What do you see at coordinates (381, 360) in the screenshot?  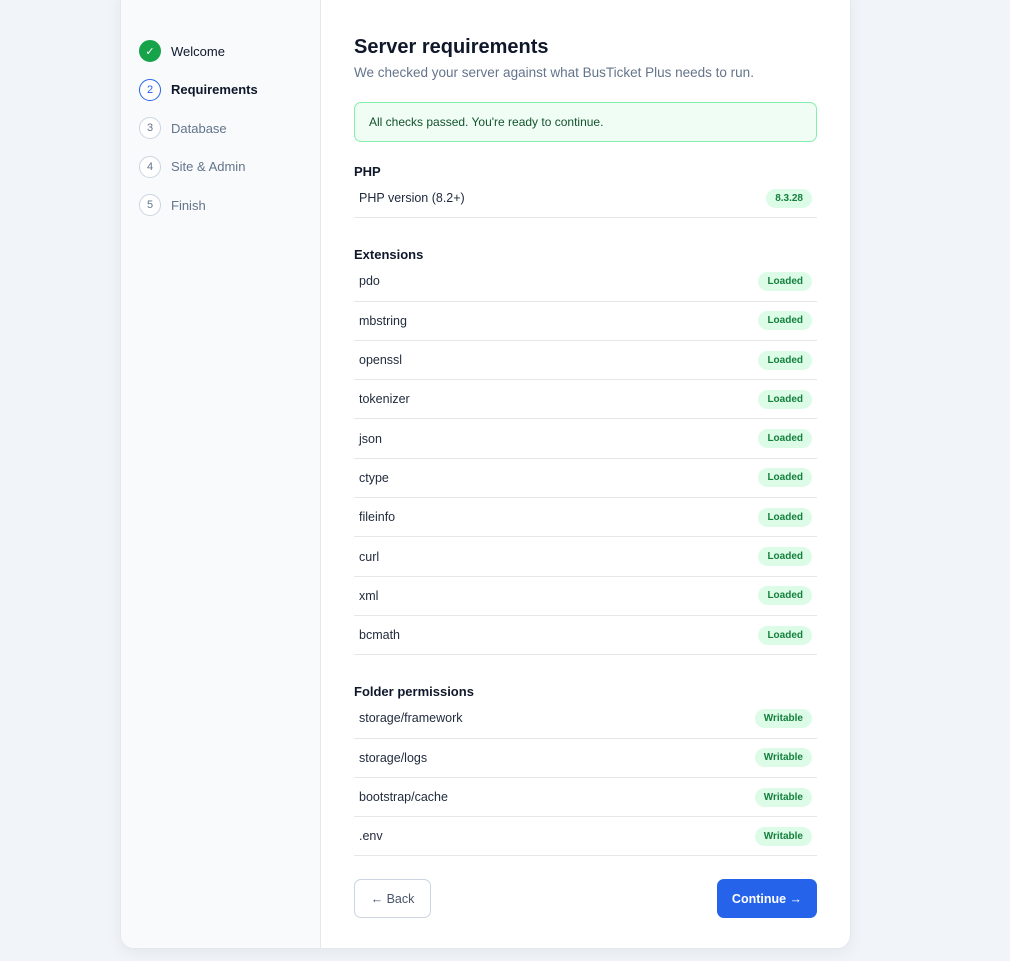 I see `requirement-label: openssl` at bounding box center [381, 360].